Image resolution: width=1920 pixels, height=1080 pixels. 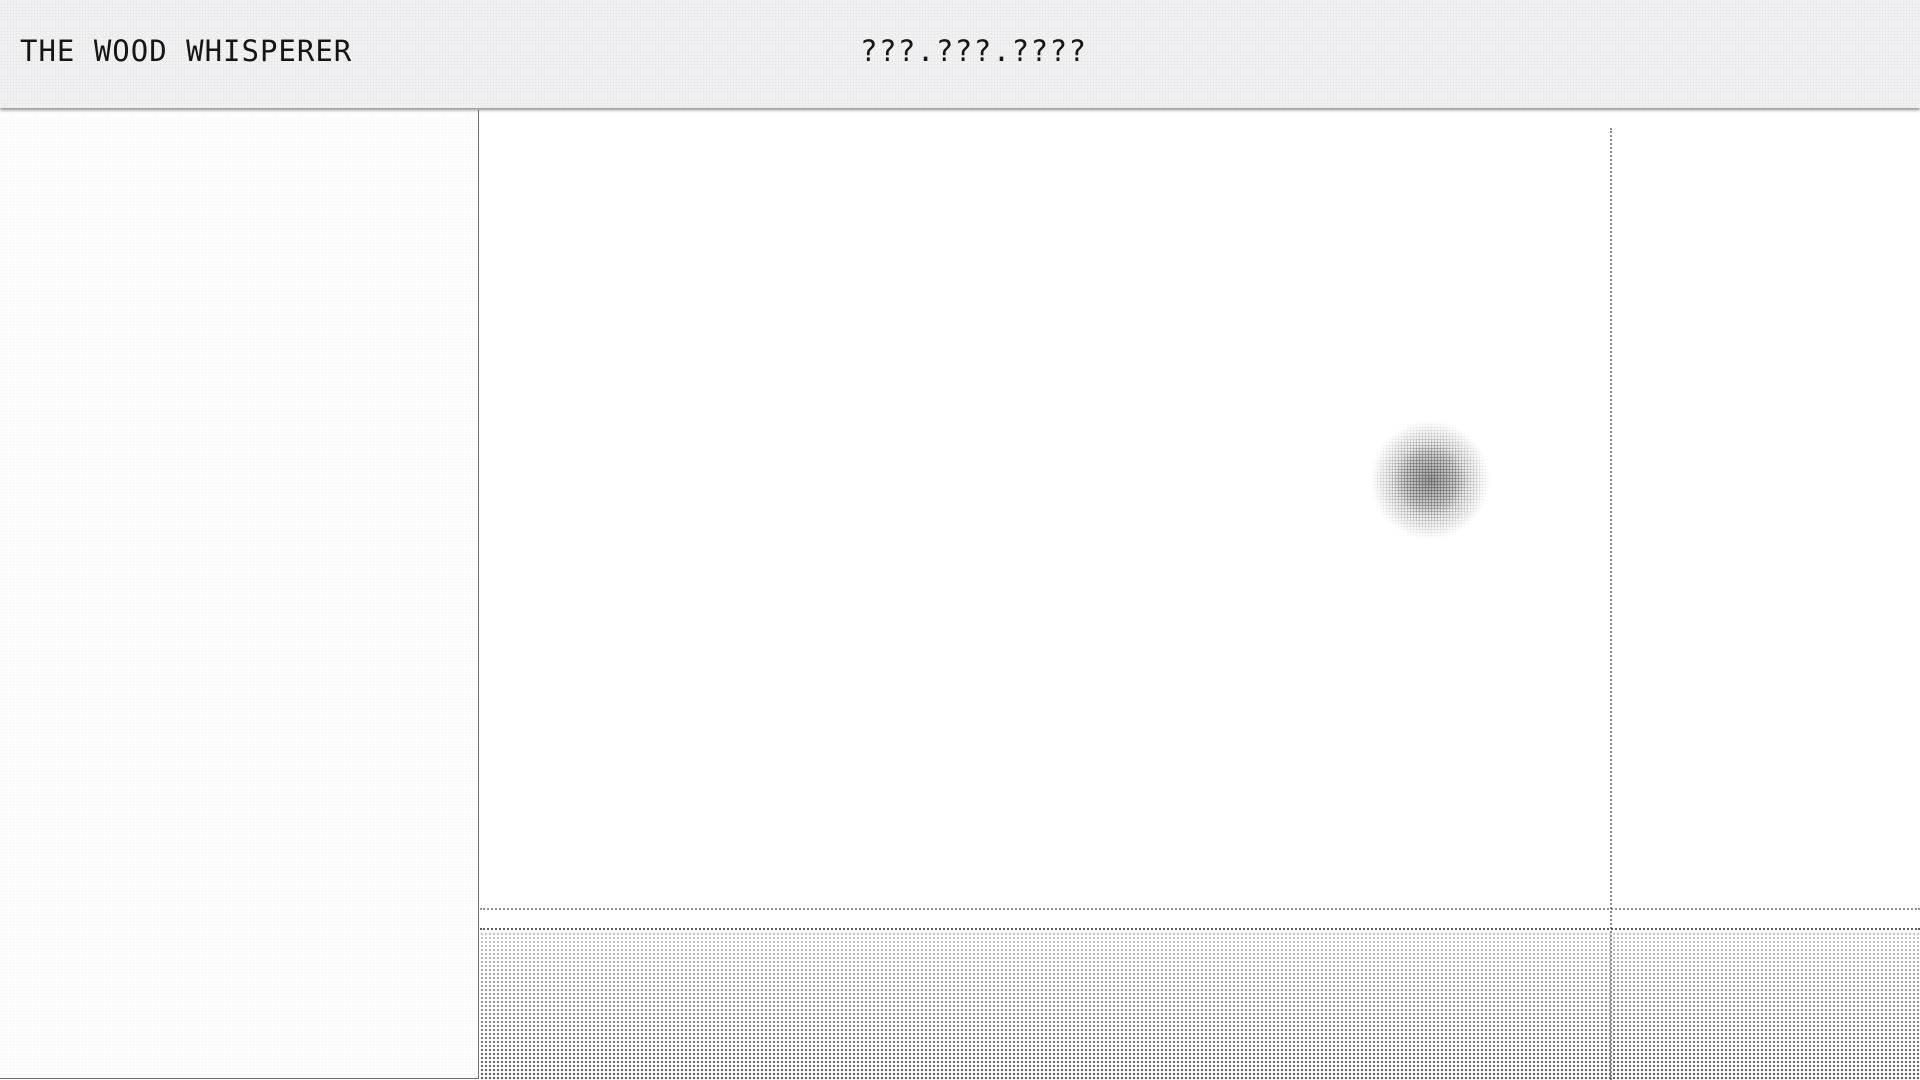 What do you see at coordinates (1200, 909) in the screenshot?
I see `horizon-line-upper` at bounding box center [1200, 909].